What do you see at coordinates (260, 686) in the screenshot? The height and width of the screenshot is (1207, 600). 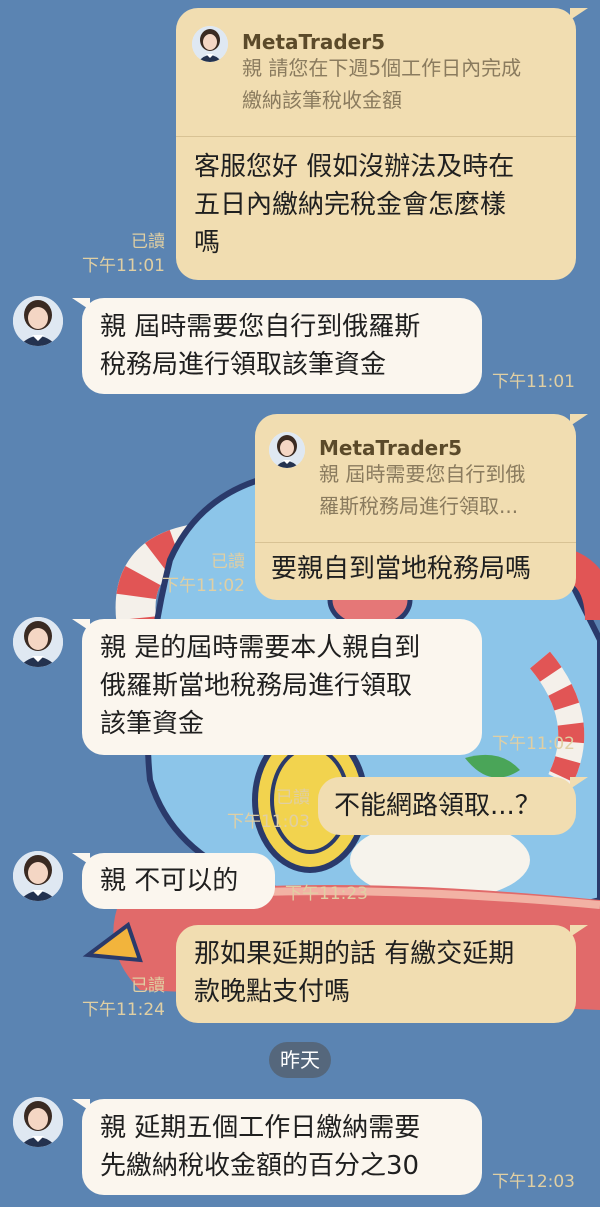 I see `message-text: 親 是的屆時需要本人親自到 俄羅斯當地稅務局進行領取 該筆資金` at bounding box center [260, 686].